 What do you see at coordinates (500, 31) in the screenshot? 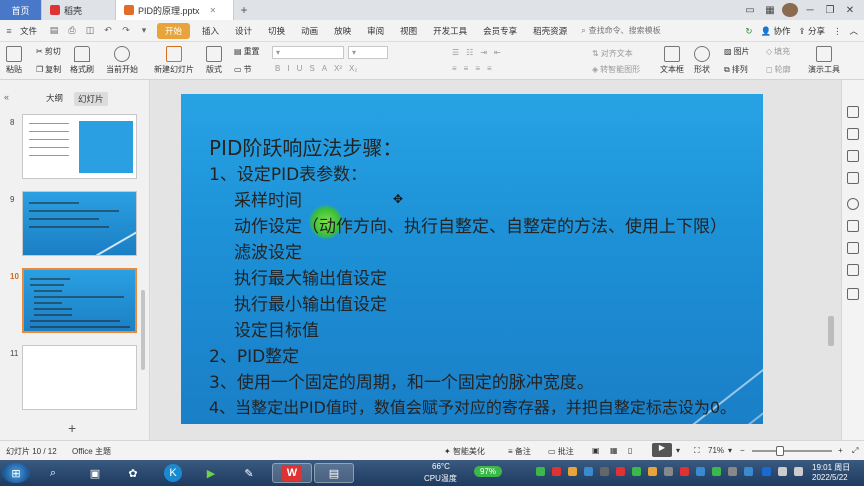
I see `menu-member: 会员专享` at bounding box center [500, 31].